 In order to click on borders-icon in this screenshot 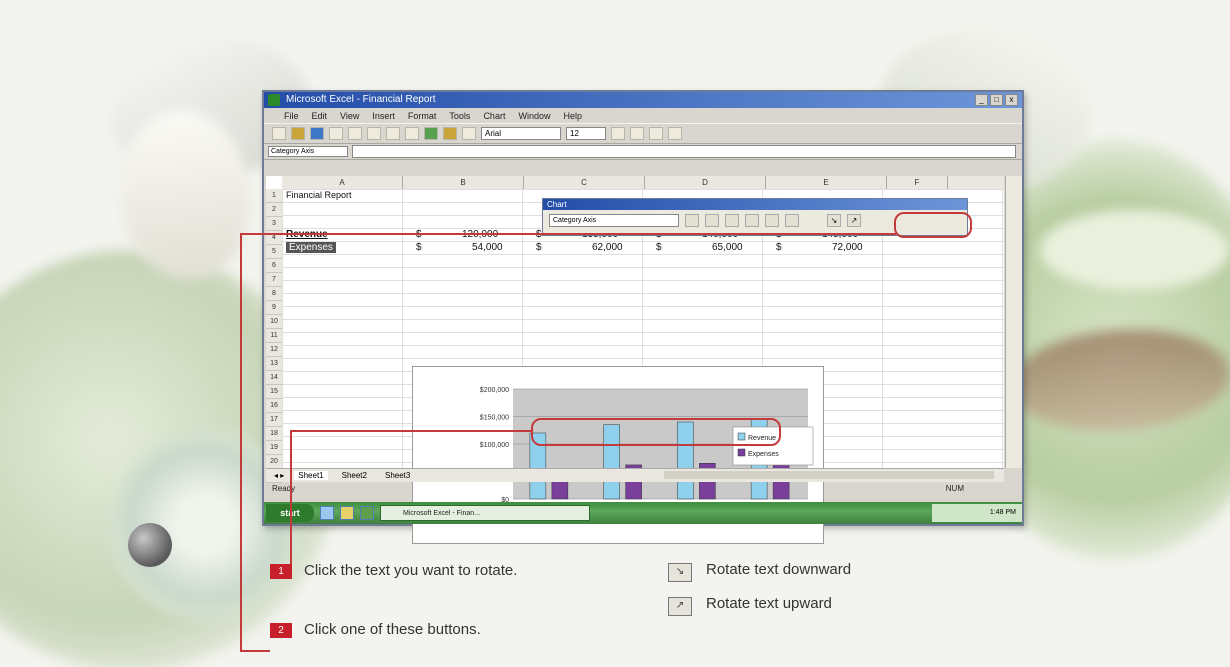, I will do `click(675, 133)`.